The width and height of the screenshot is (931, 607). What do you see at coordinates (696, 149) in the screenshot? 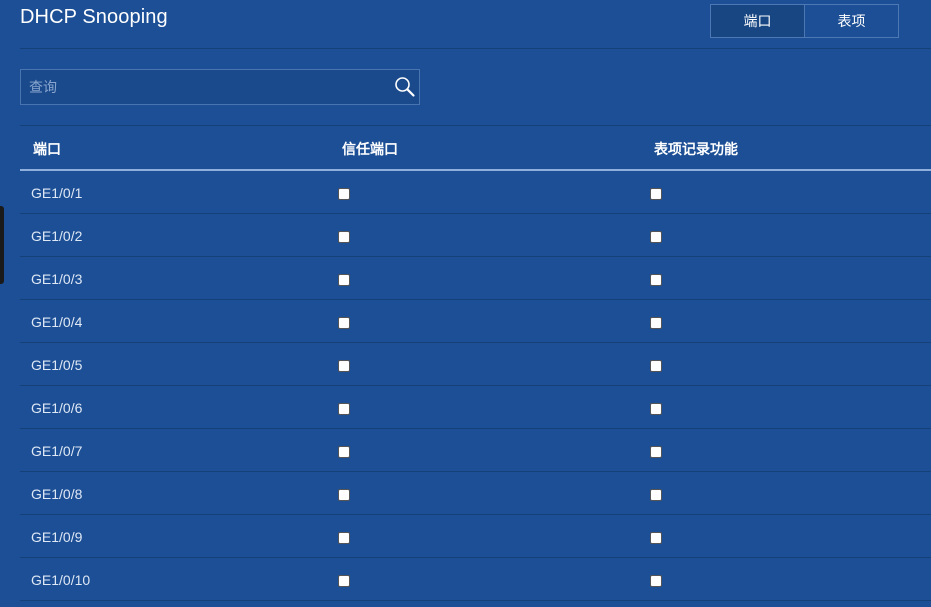
I see `column-header-record: 表项记录功能` at bounding box center [696, 149].